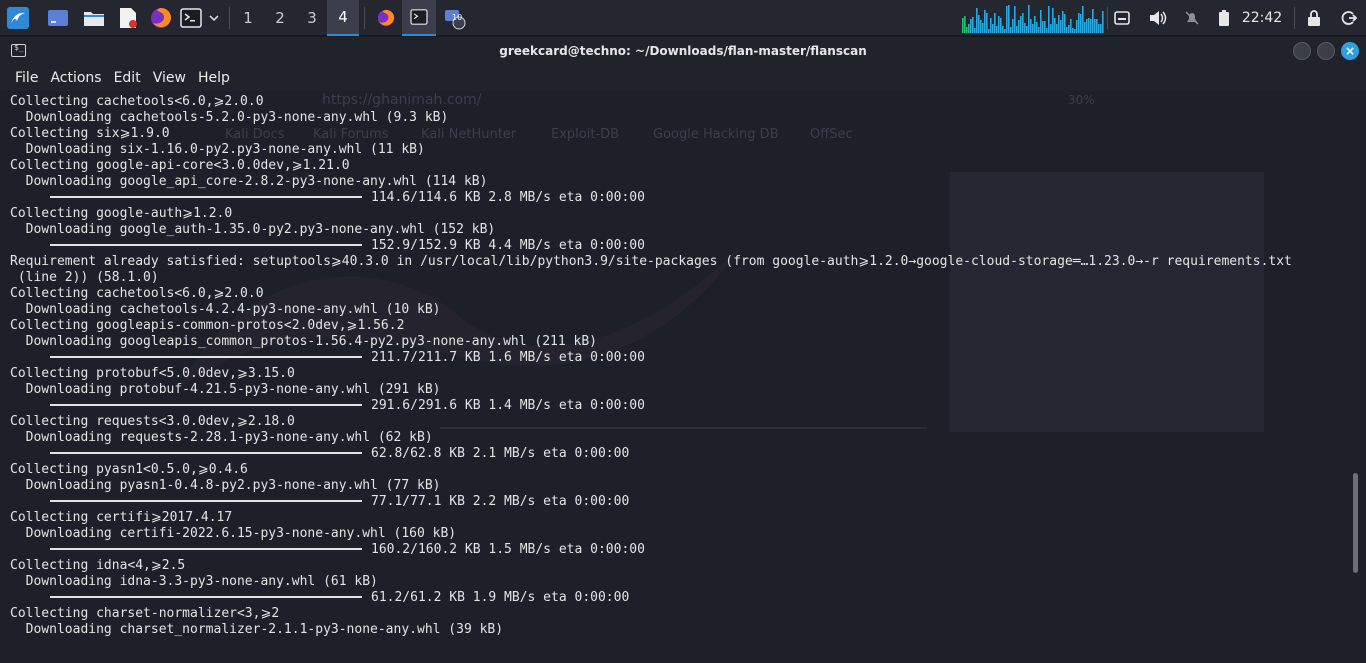 This screenshot has width=1366, height=663. What do you see at coordinates (191, 18) in the screenshot?
I see `terminal-icon` at bounding box center [191, 18].